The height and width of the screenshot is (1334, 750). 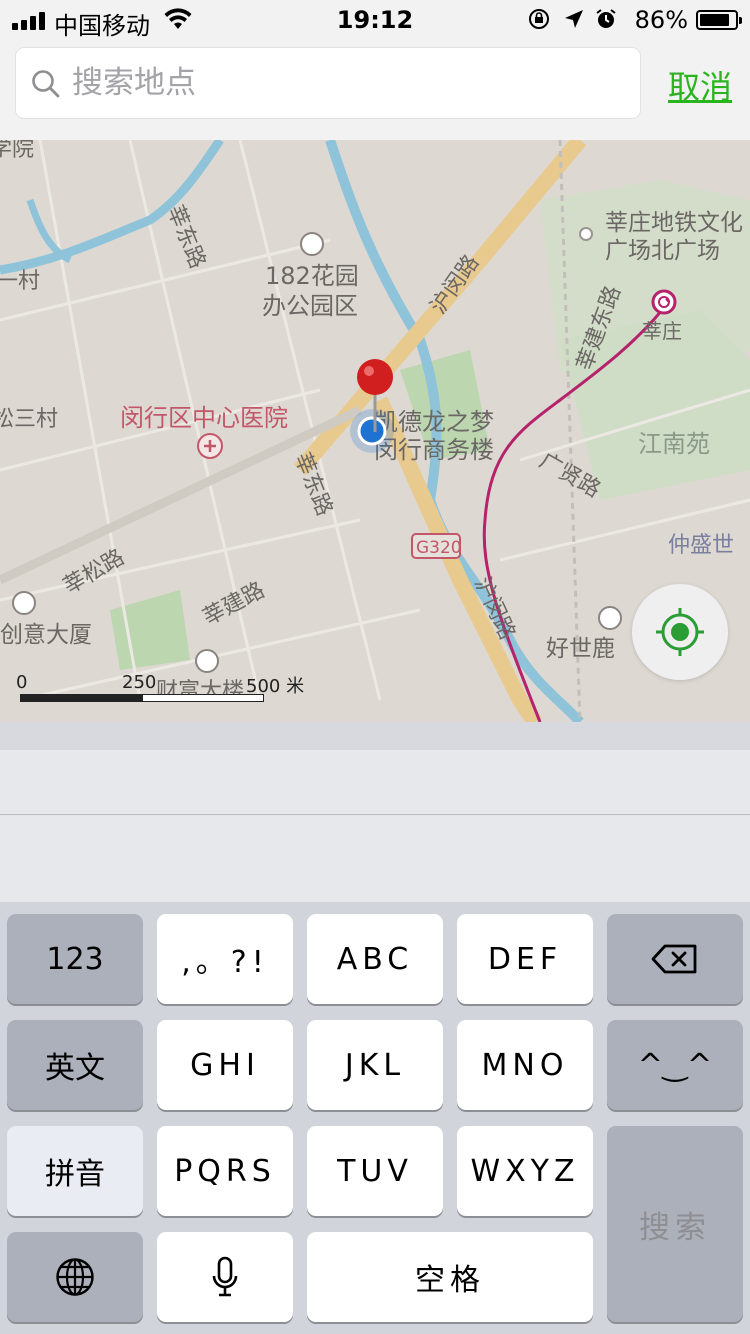 I want to click on map-label-hospital: 闵行区中心医院, so click(x=204, y=418).